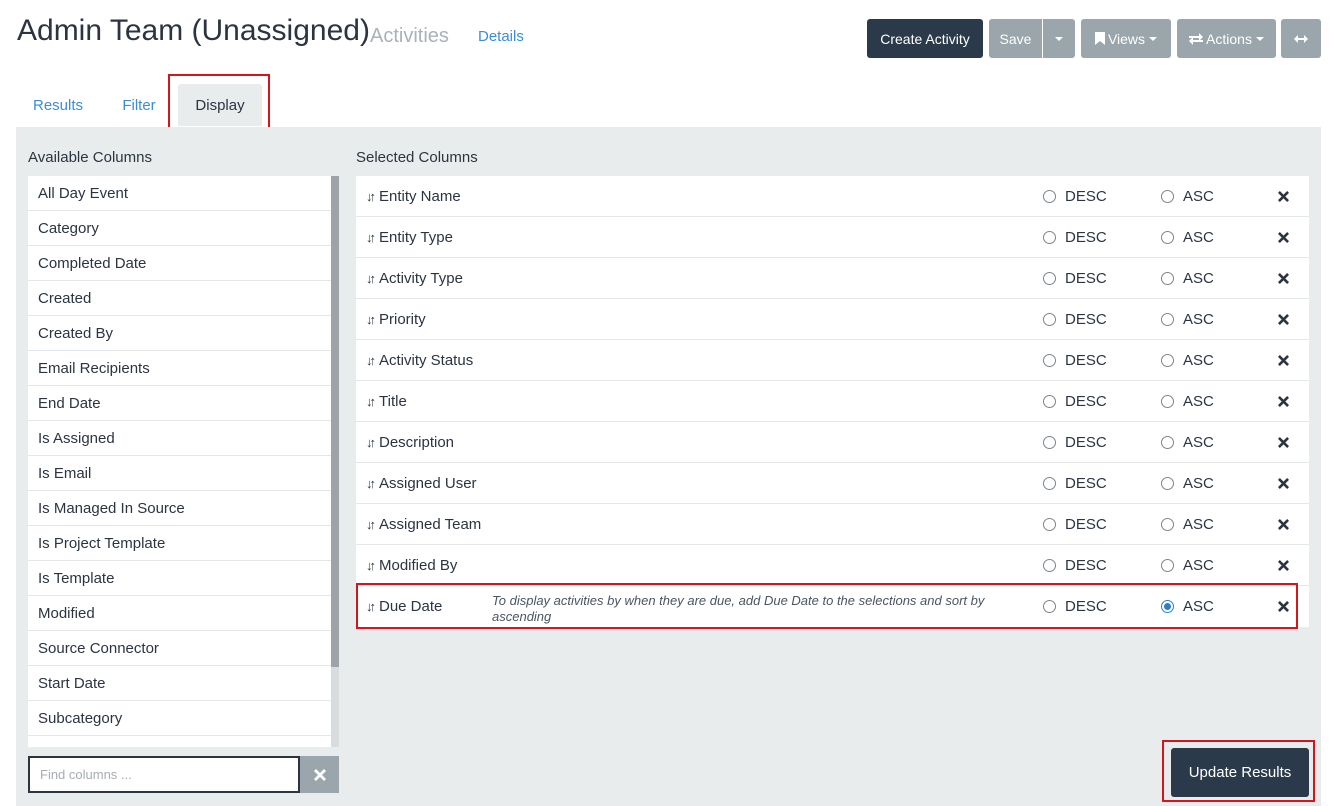 The height and width of the screenshot is (806, 1338). I want to click on reorder-arrows-icon: ↓↑, so click(371, 483).